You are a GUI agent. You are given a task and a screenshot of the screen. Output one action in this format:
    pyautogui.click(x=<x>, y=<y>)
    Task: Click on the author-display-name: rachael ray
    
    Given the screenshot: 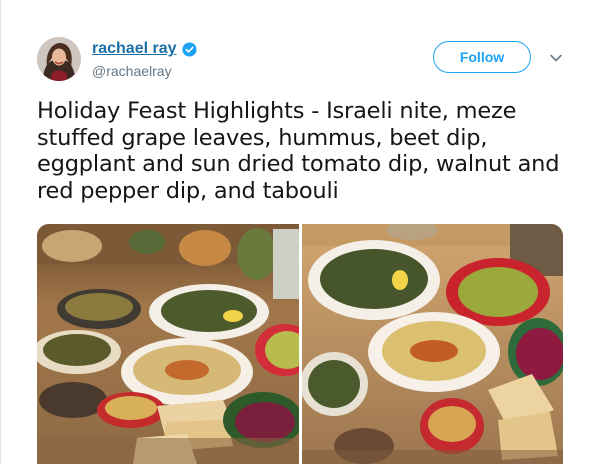 What is the action you would take?
    pyautogui.click(x=134, y=48)
    